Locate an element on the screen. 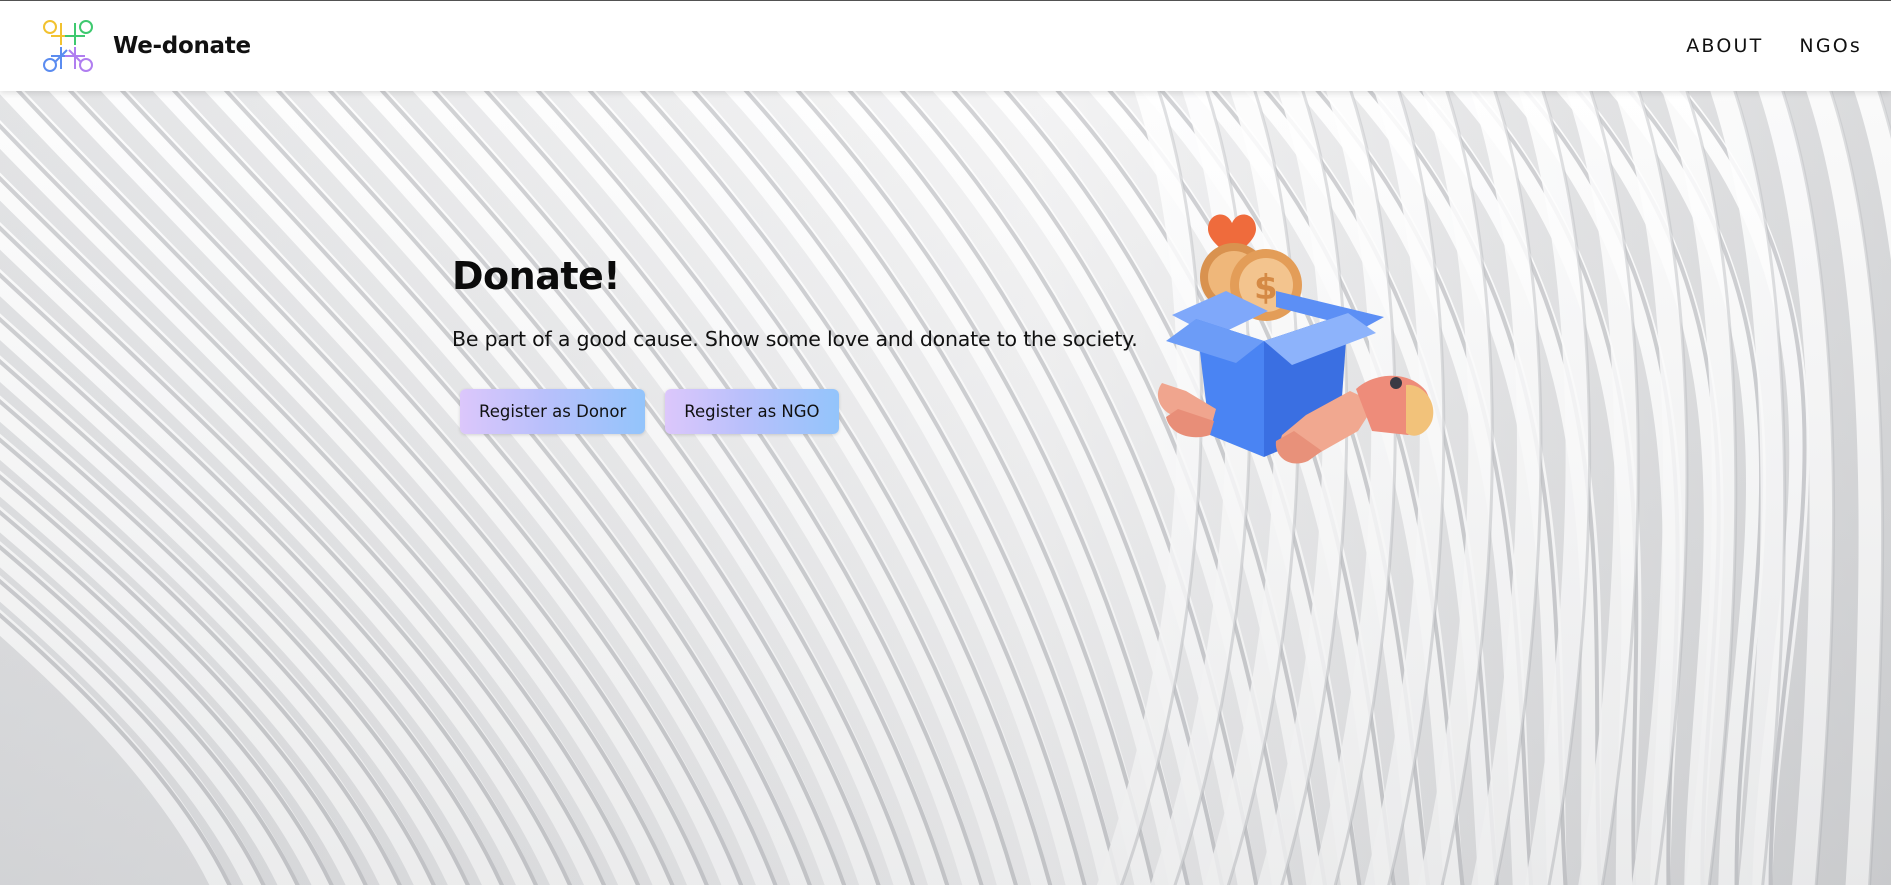 The width and height of the screenshot is (1891, 885). we-donate-logo-icon is located at coordinates (68, 46).